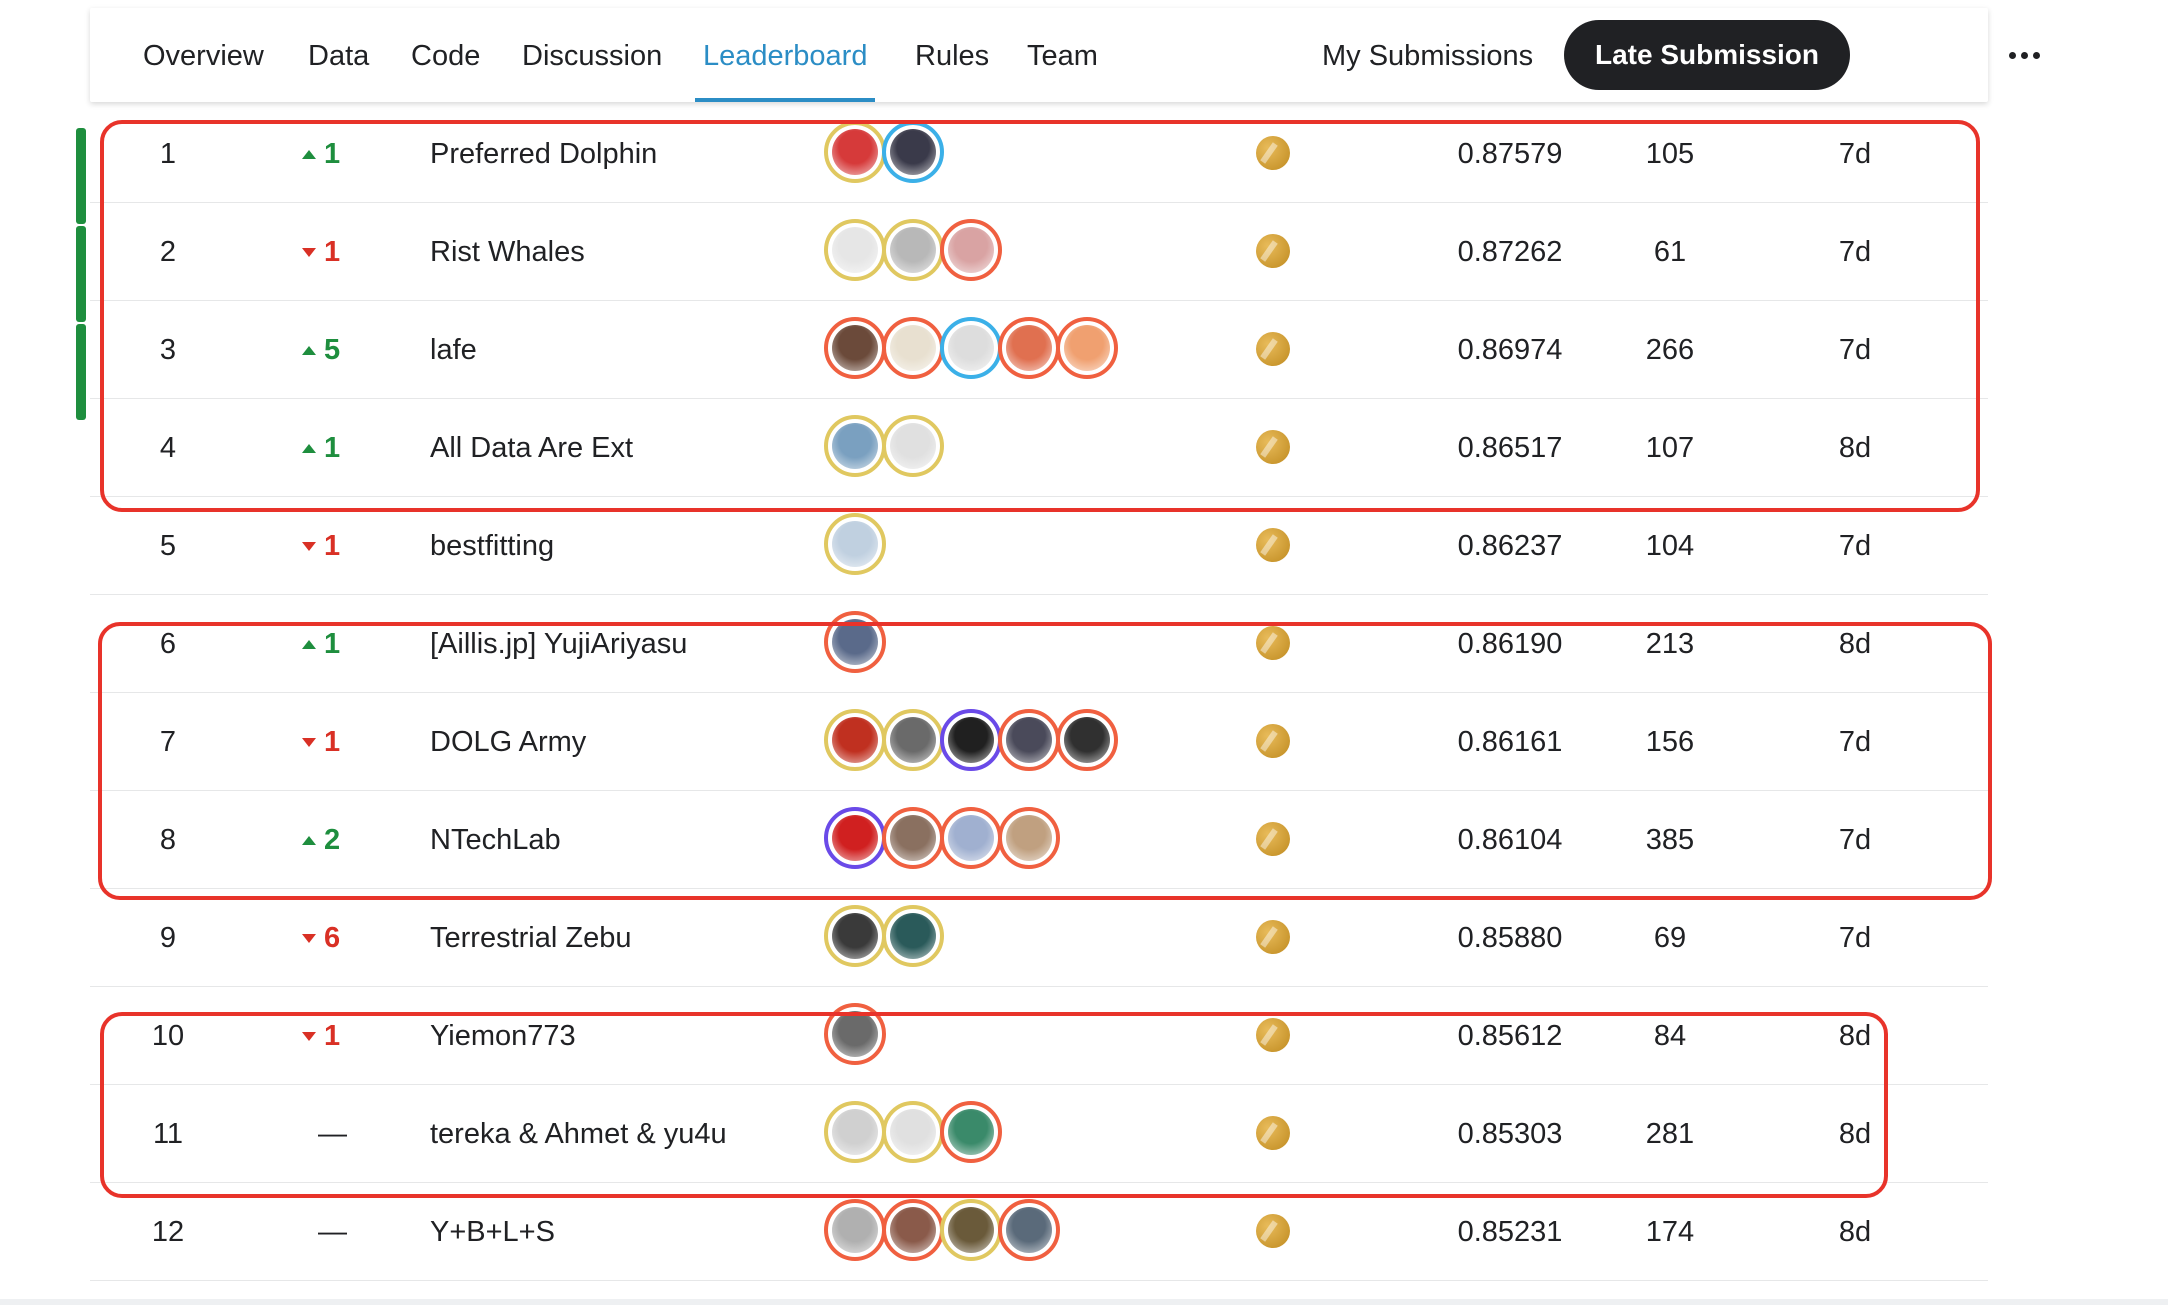  What do you see at coordinates (1670, 1232) in the screenshot?
I see `entries-count: 174` at bounding box center [1670, 1232].